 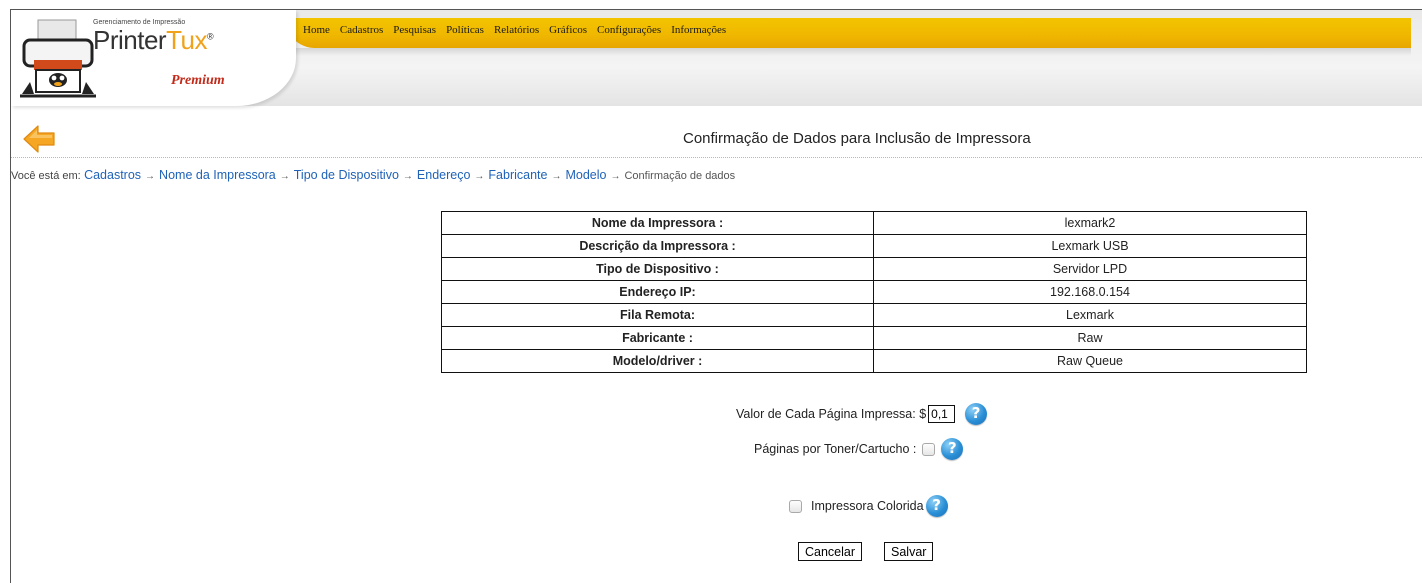 I want to click on pages-per-toner-checkbox, so click(x=929, y=449).